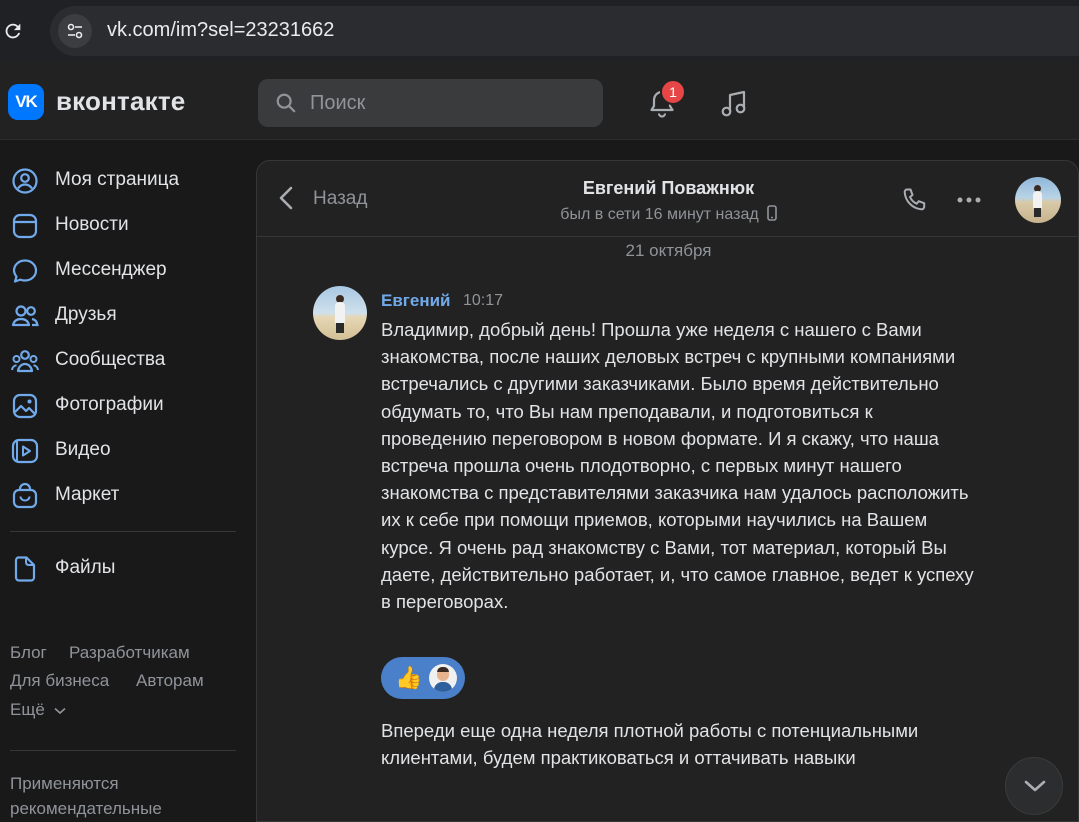 The width and height of the screenshot is (1079, 822). I want to click on footer-more-button: Ещё, so click(38, 710).